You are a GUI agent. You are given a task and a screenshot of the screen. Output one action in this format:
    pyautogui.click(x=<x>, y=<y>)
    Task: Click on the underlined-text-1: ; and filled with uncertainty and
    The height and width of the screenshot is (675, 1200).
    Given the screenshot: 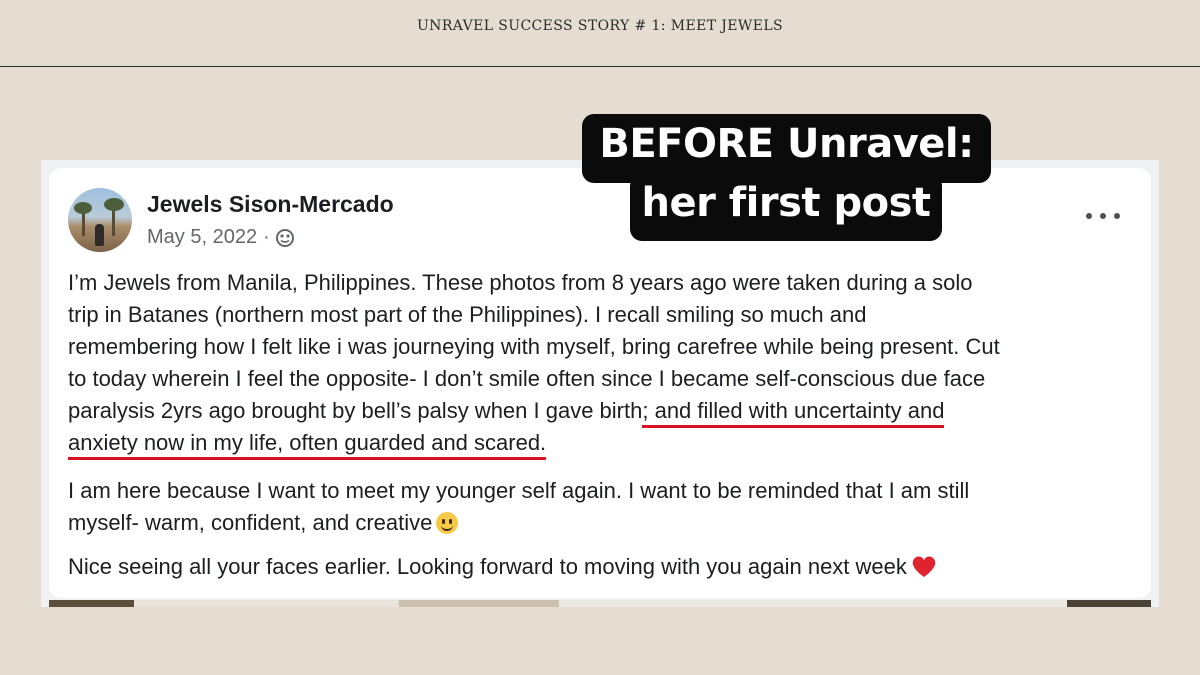 What is the action you would take?
    pyautogui.click(x=793, y=413)
    